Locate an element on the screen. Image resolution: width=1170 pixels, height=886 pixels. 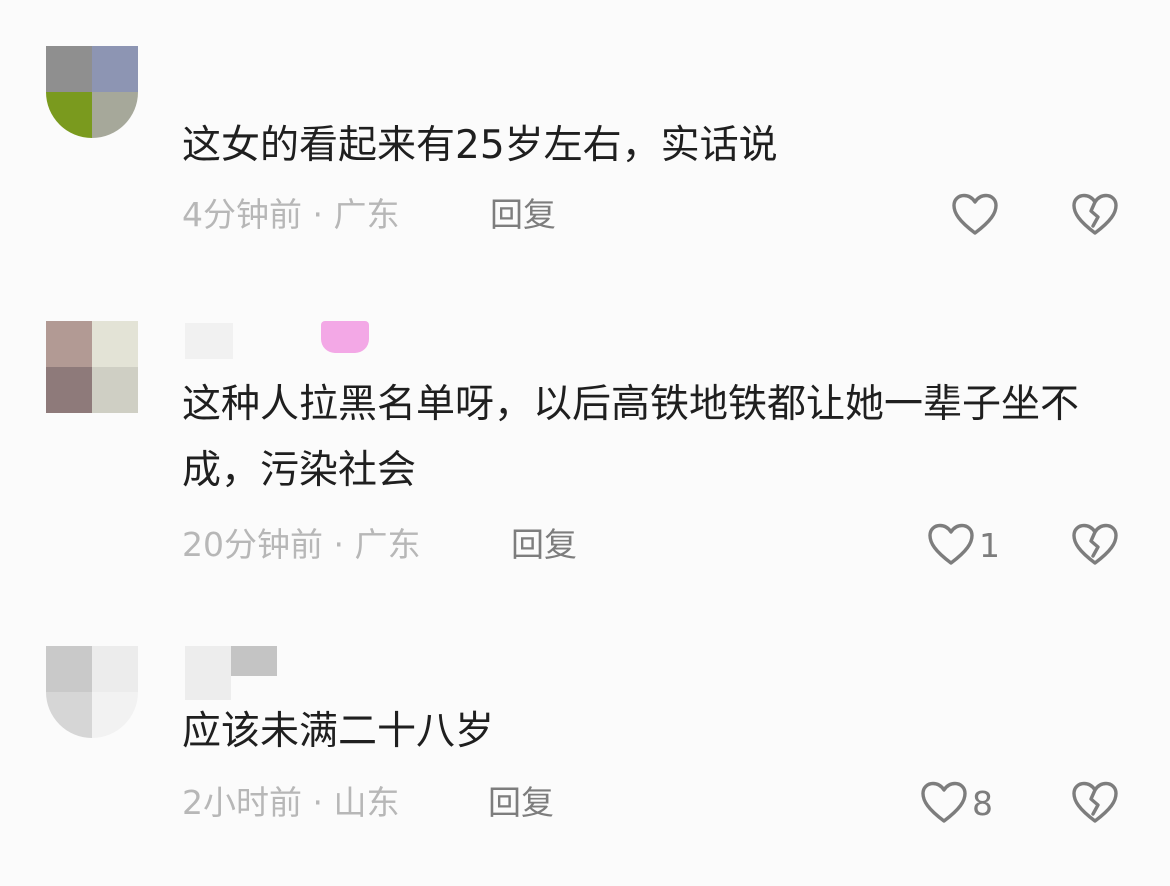
like-button: 8 is located at coordinates (956, 803).